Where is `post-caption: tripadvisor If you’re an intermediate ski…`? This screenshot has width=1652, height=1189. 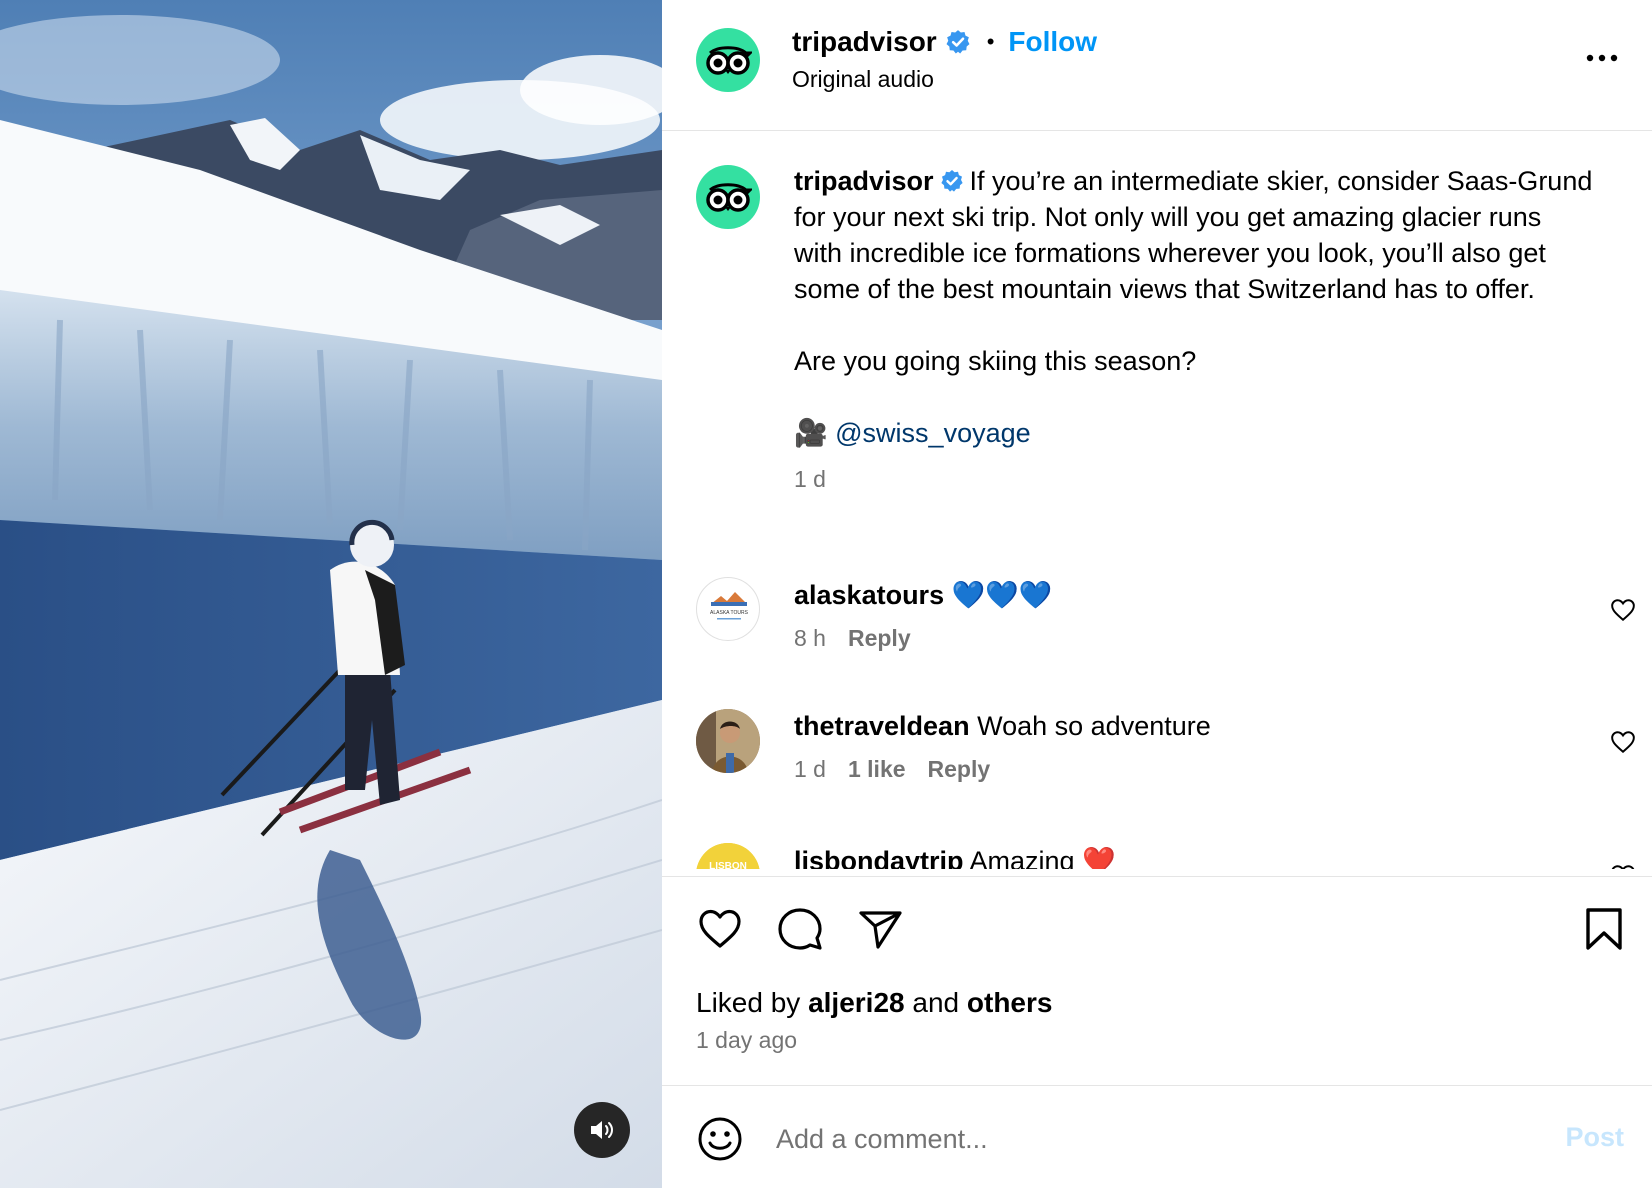
post-caption: tripadvisor If you’re an intermediate ski… is located at coordinates (1194, 330).